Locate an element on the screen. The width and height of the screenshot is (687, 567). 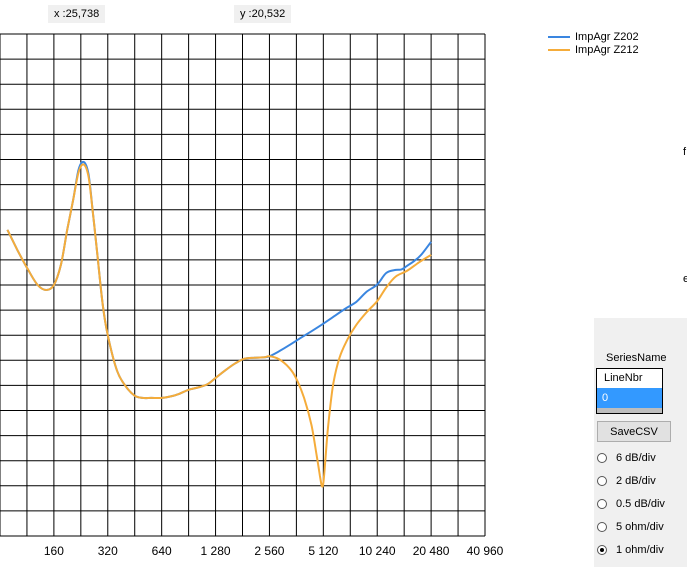
x-tick-label: 320 is located at coordinates (108, 551).